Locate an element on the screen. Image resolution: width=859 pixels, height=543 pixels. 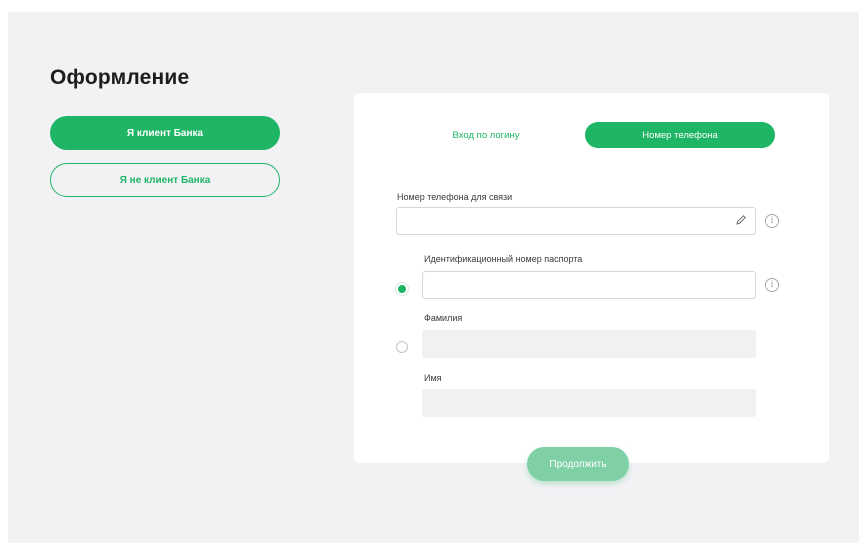
bank-client-button: Я клиент Банка is located at coordinates (165, 133).